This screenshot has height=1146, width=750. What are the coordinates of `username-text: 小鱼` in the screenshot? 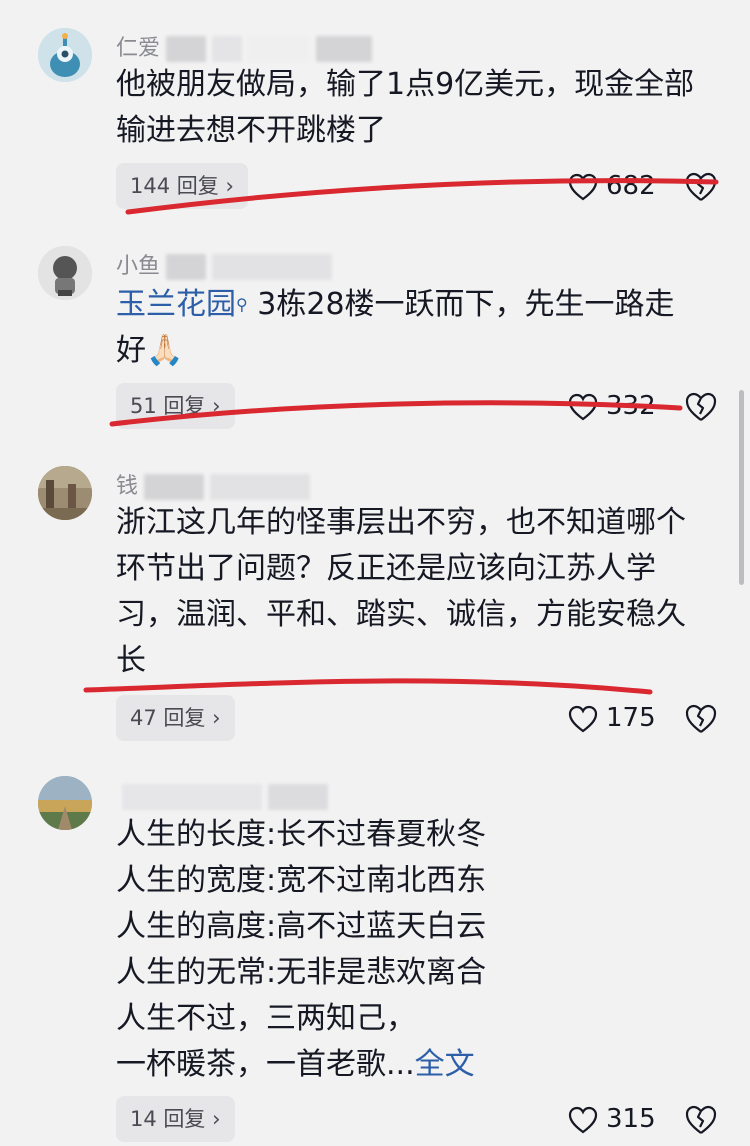 It's located at (138, 266).